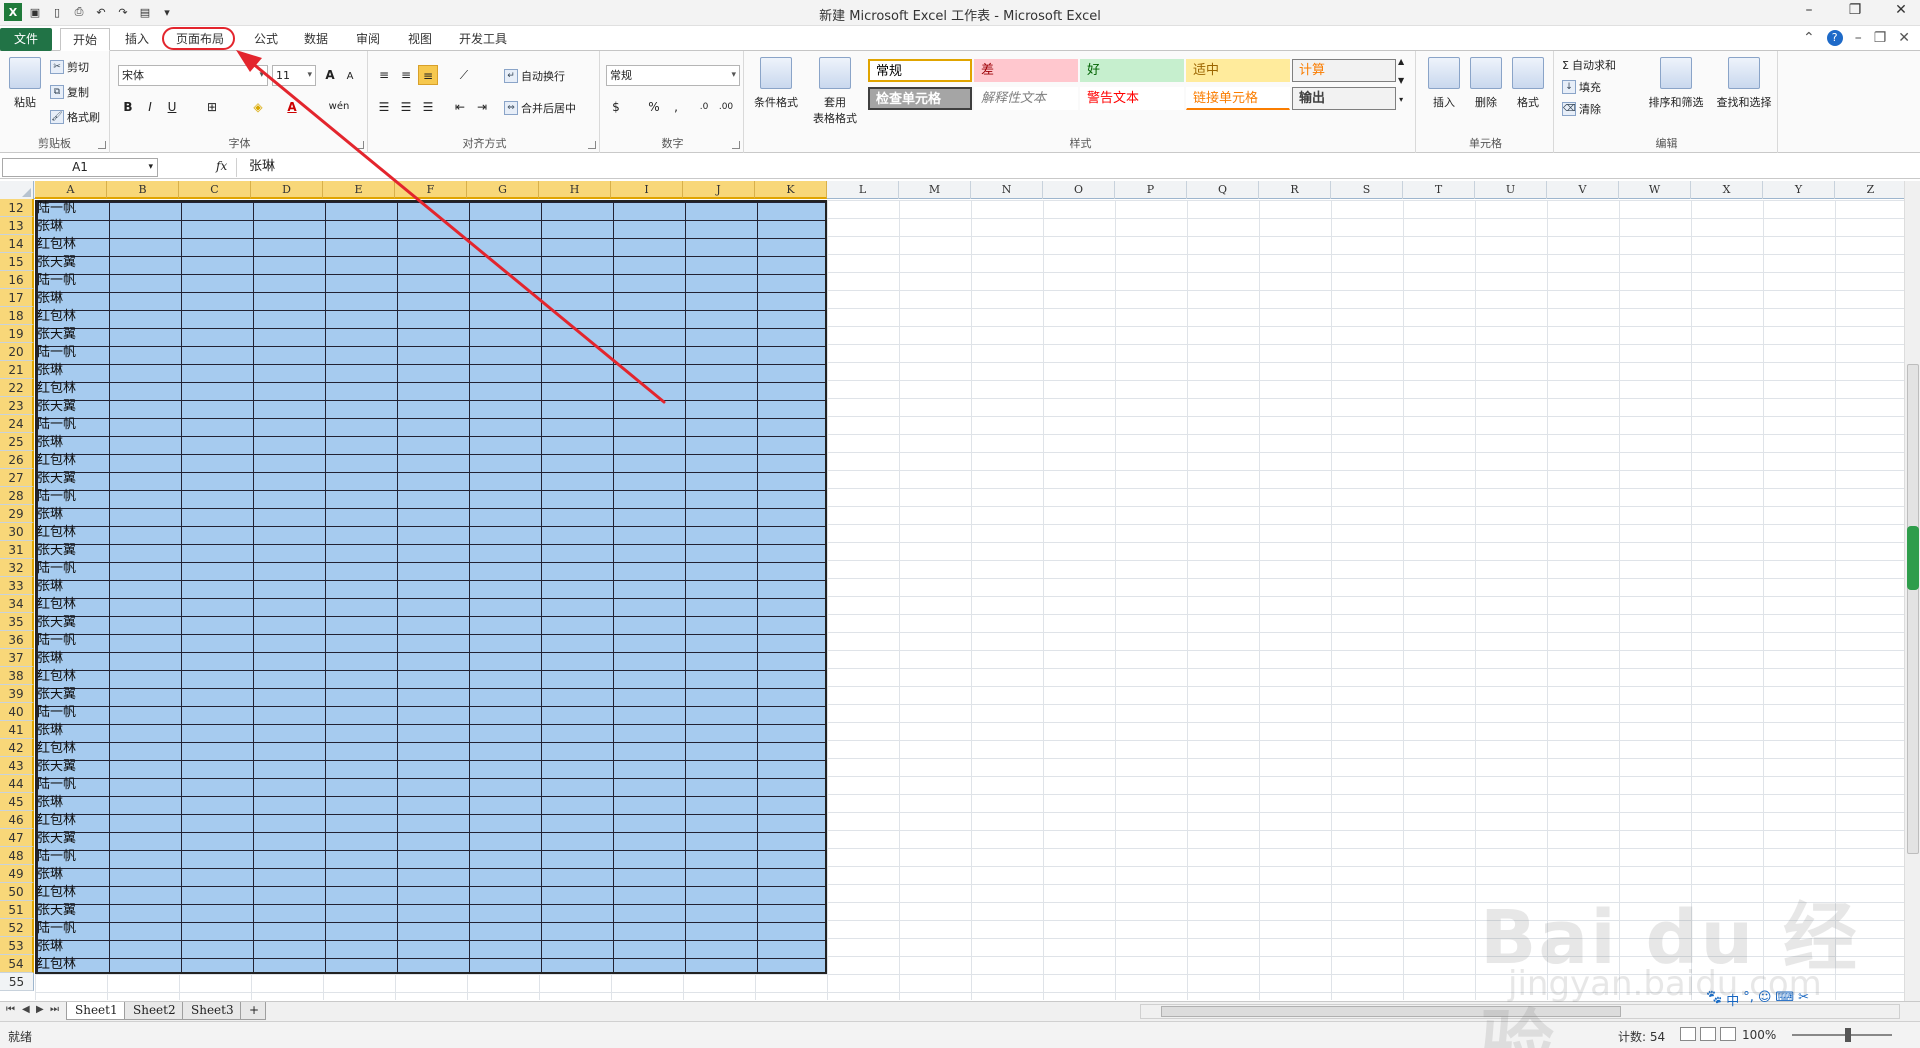 Image resolution: width=1920 pixels, height=1048 pixels. I want to click on styles-scroll: ▲ ▼ ▾, so click(1401, 80).